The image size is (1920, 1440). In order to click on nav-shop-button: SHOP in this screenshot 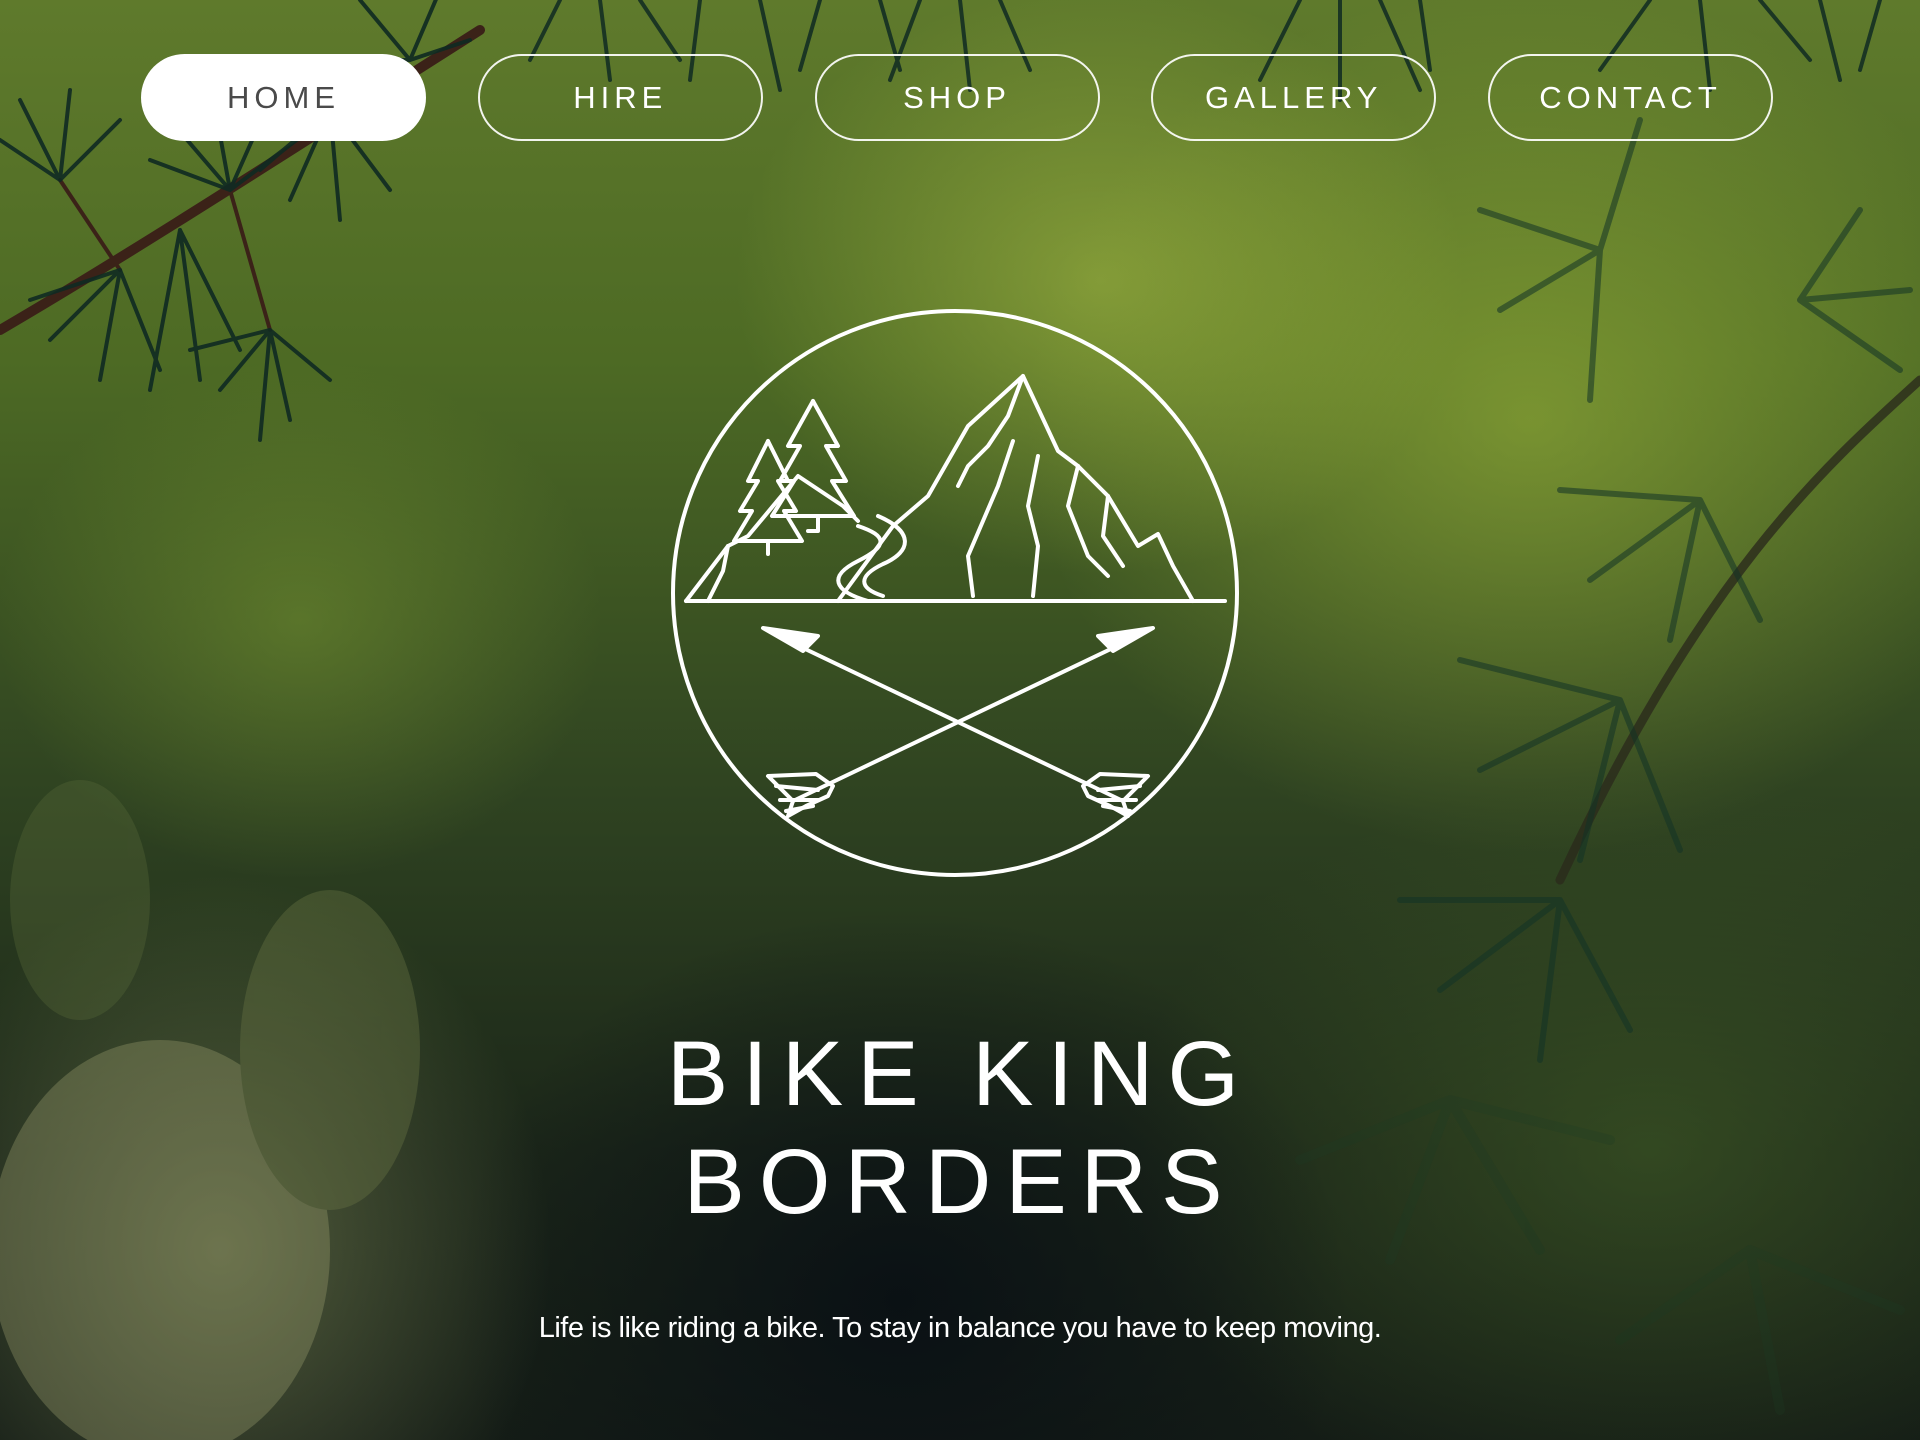, I will do `click(957, 97)`.